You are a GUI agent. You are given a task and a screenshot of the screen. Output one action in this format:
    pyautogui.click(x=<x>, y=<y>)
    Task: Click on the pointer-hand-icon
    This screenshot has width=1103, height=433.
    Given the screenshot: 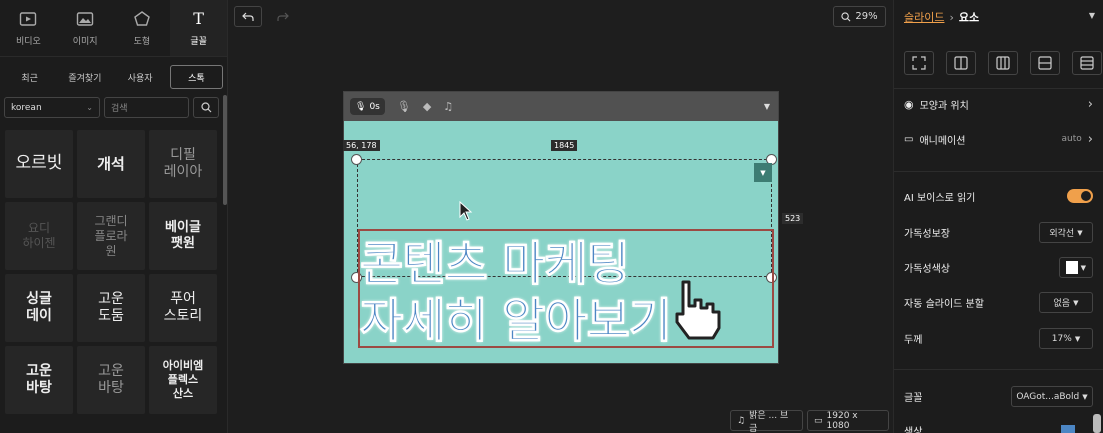 What is the action you would take?
    pyautogui.click(x=698, y=310)
    